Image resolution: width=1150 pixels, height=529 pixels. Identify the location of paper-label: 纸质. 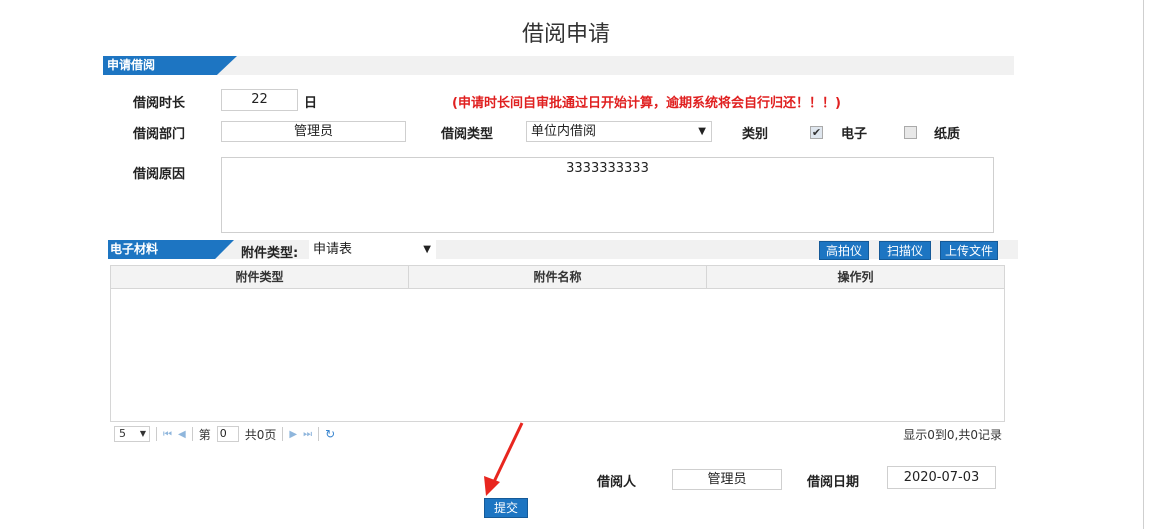
(947, 134).